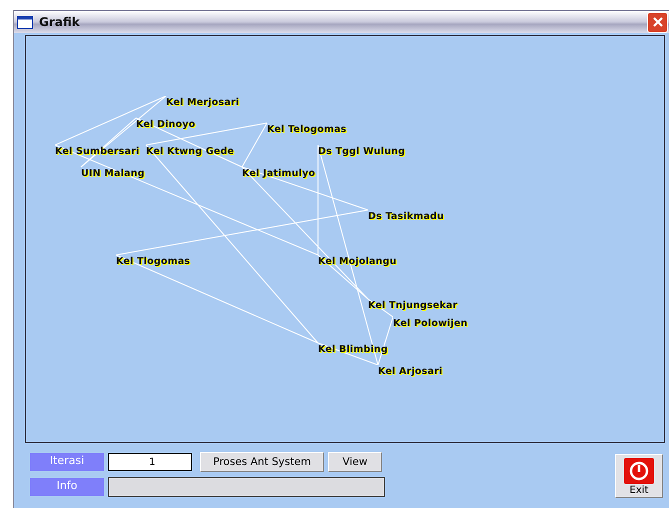 This screenshot has width=669, height=508. I want to click on node-label: Kel Merjosari, so click(203, 102).